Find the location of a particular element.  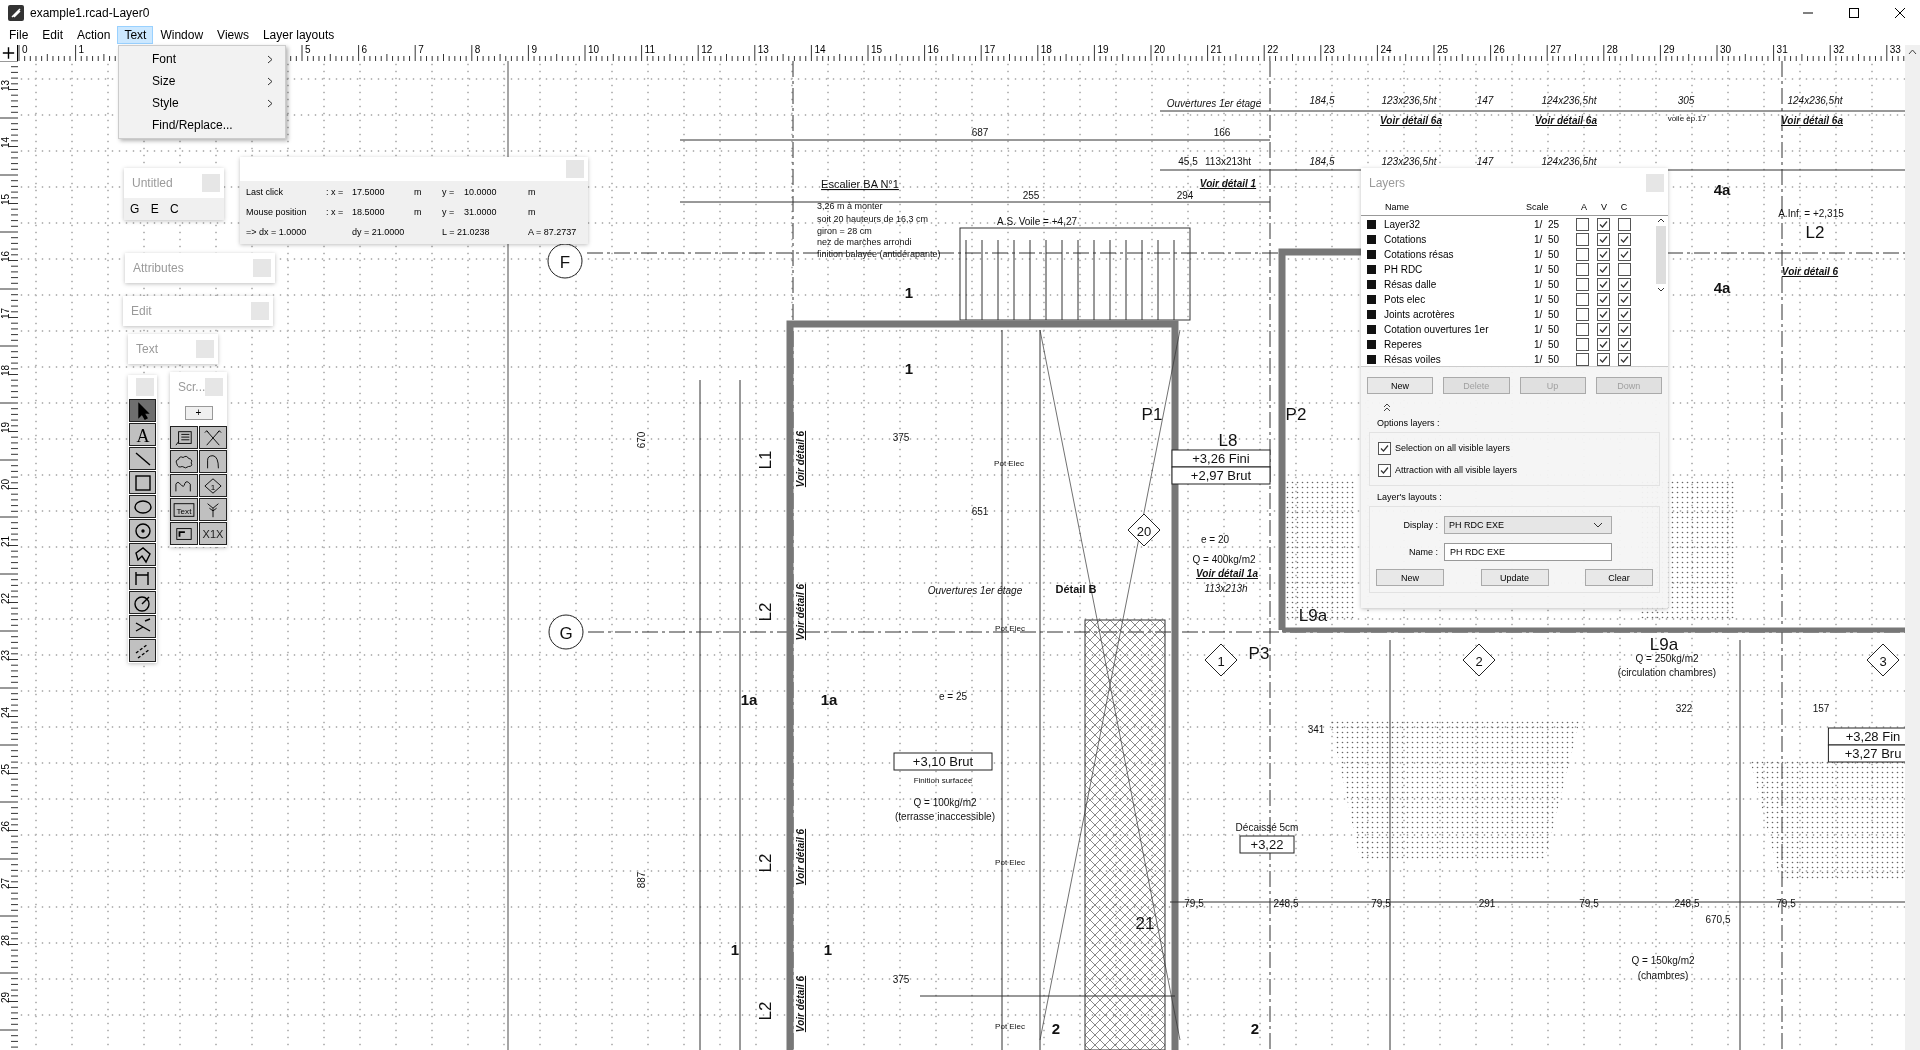

arc-tool-button is located at coordinates (213, 461).